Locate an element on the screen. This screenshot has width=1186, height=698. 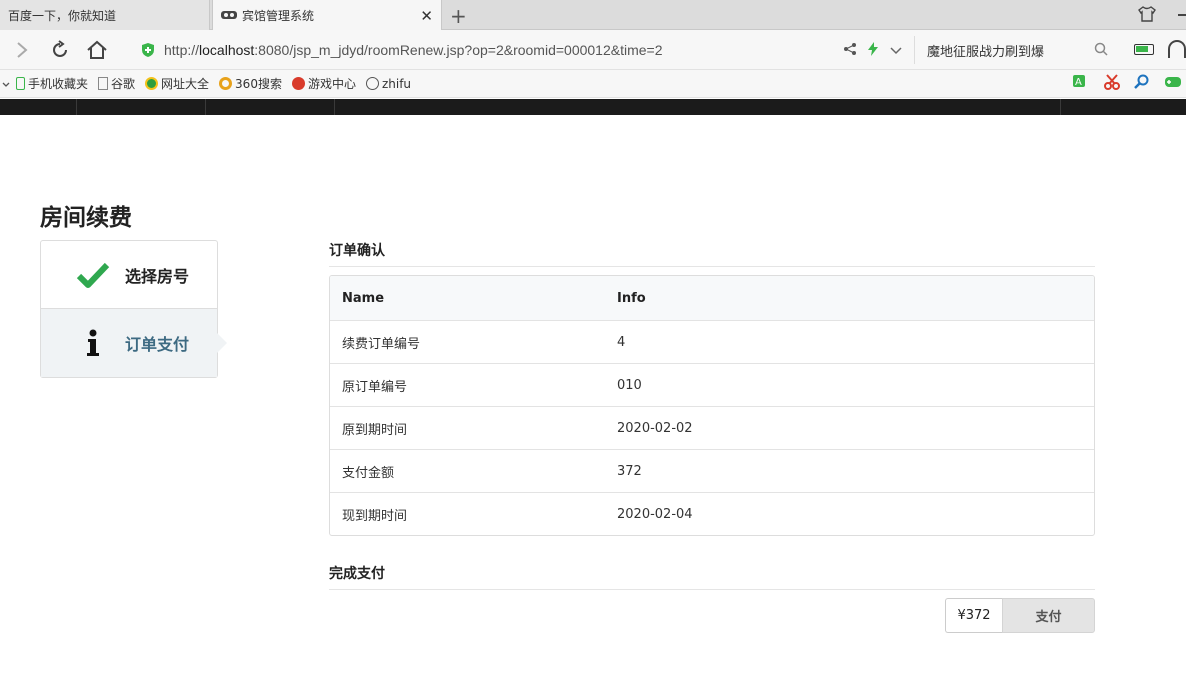
forward-icon is located at coordinates (22, 50).